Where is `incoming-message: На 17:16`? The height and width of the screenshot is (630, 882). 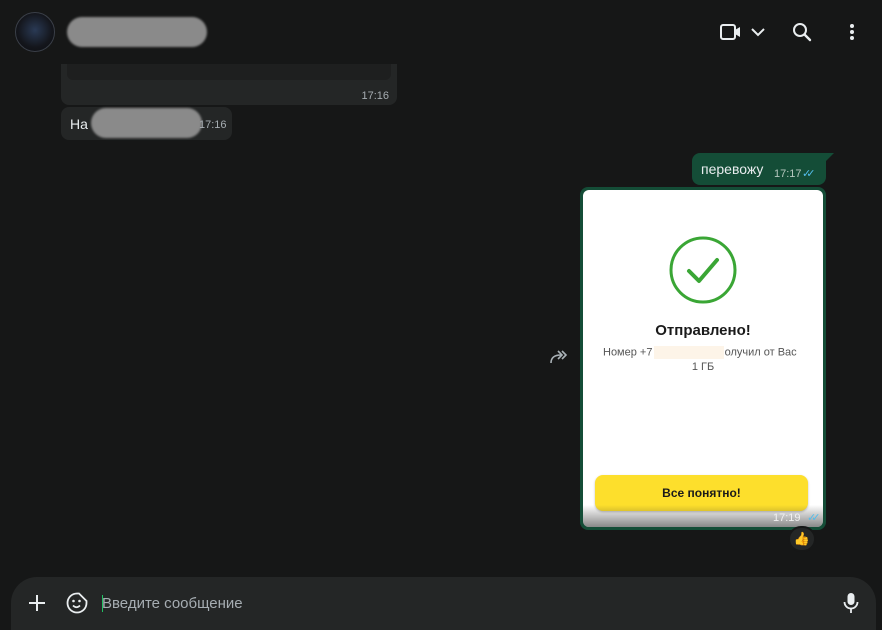
incoming-message: На 17:16 is located at coordinates (146, 123).